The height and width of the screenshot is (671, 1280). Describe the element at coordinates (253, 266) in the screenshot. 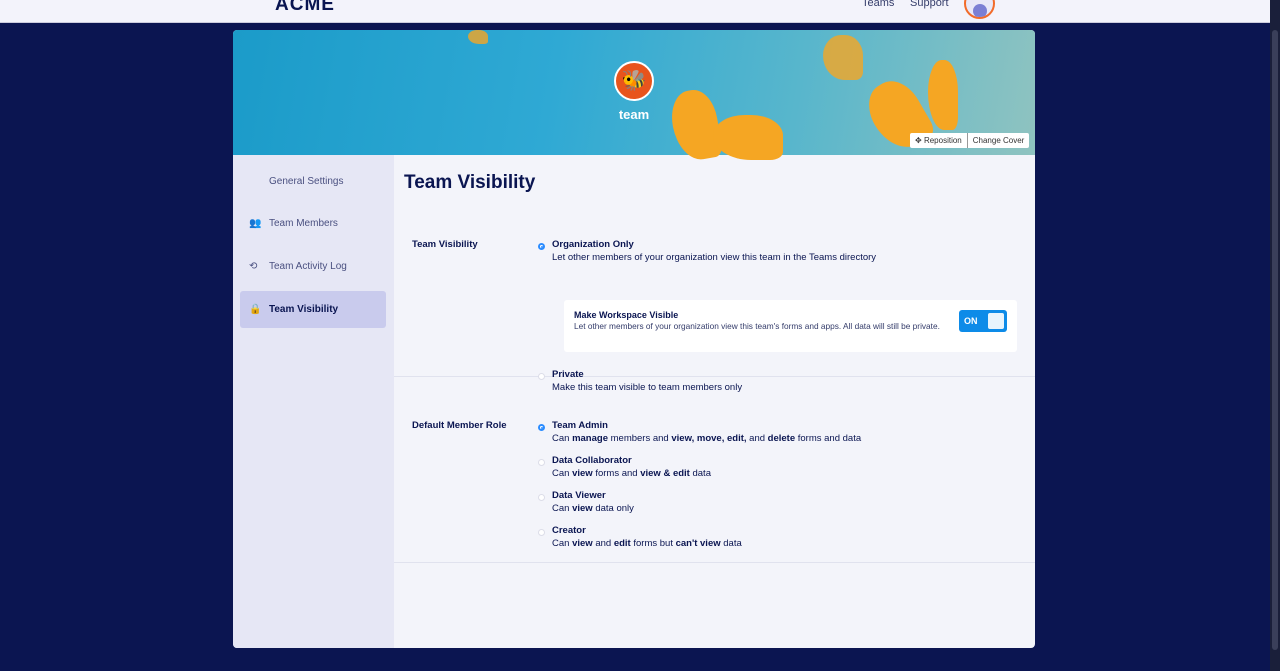

I see `history-icon: ⟲` at that location.